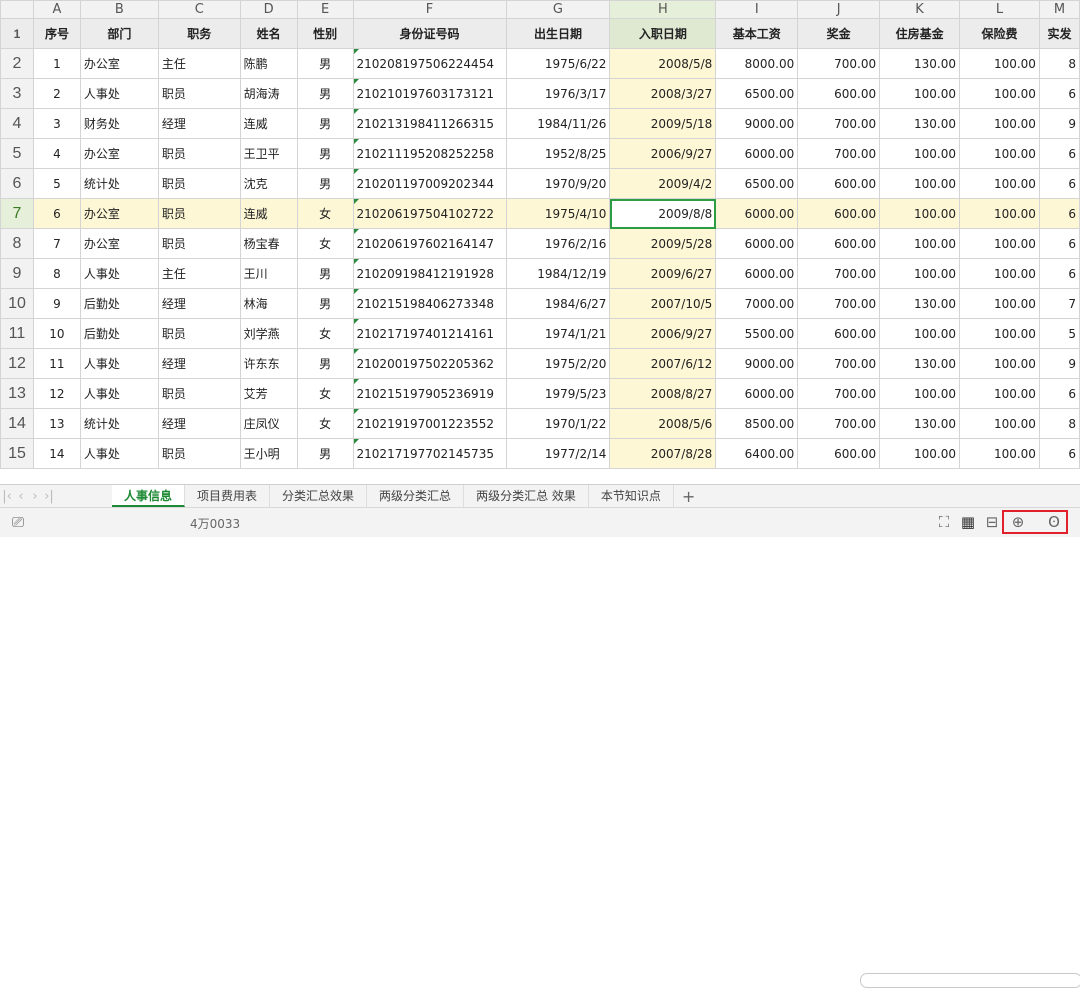 This screenshot has height=988, width=1080. I want to click on table-cell: 1975/2/20, so click(558, 363).